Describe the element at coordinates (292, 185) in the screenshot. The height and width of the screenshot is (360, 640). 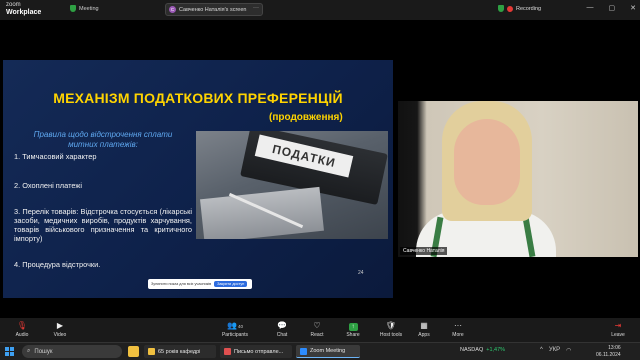
I see `taxes-binder-photo: ПОДАТКИ` at that location.